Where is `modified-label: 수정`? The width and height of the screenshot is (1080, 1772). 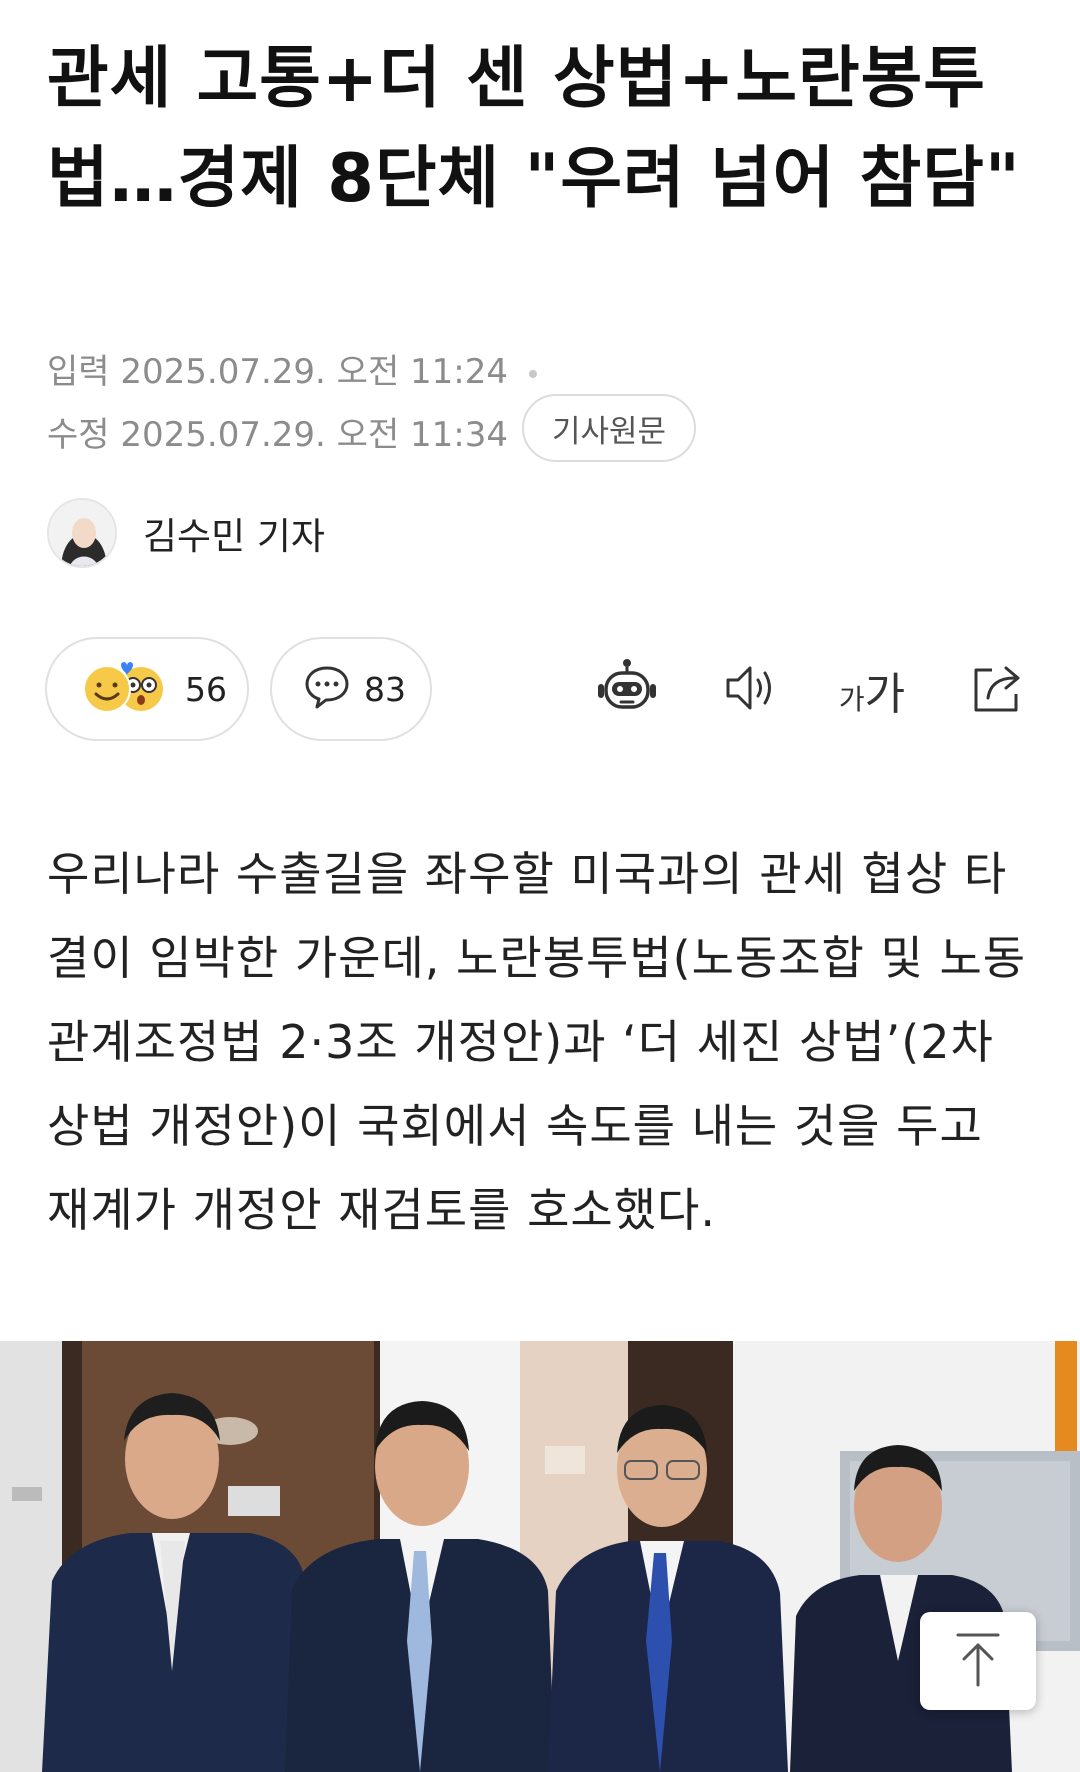
modified-label: 수정 is located at coordinates (78, 435).